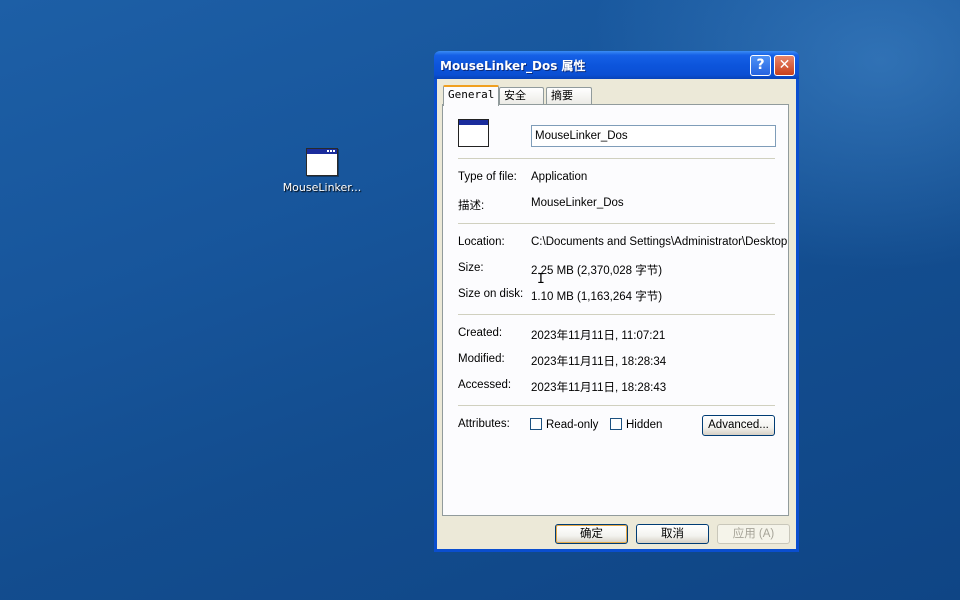  Describe the element at coordinates (480, 333) in the screenshot. I see `created-label: Created:` at that location.